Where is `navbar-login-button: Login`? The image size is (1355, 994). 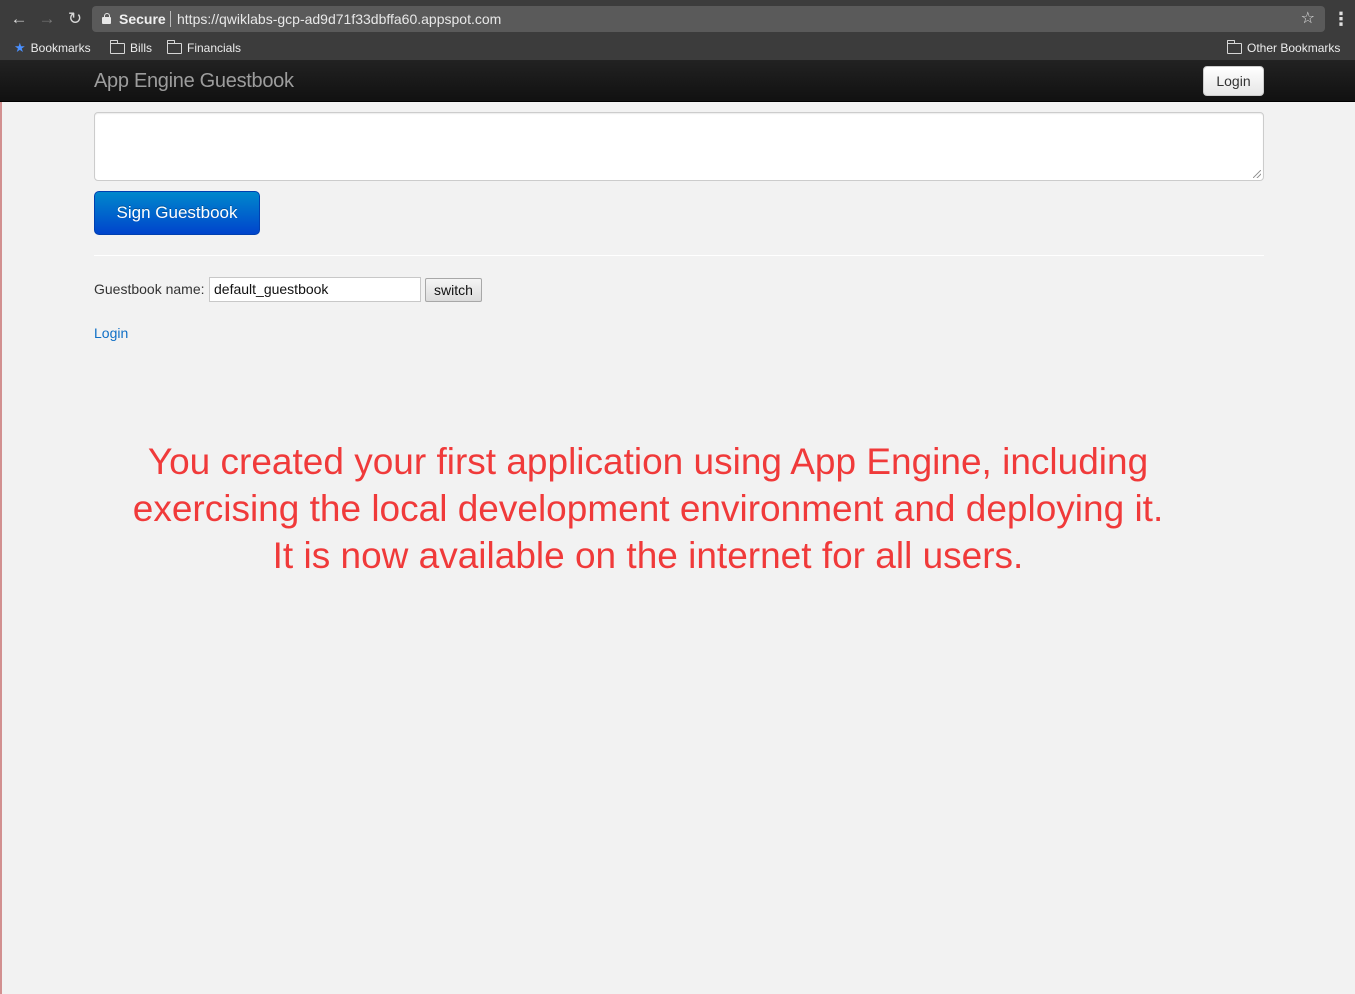
navbar-login-button: Login is located at coordinates (1233, 81).